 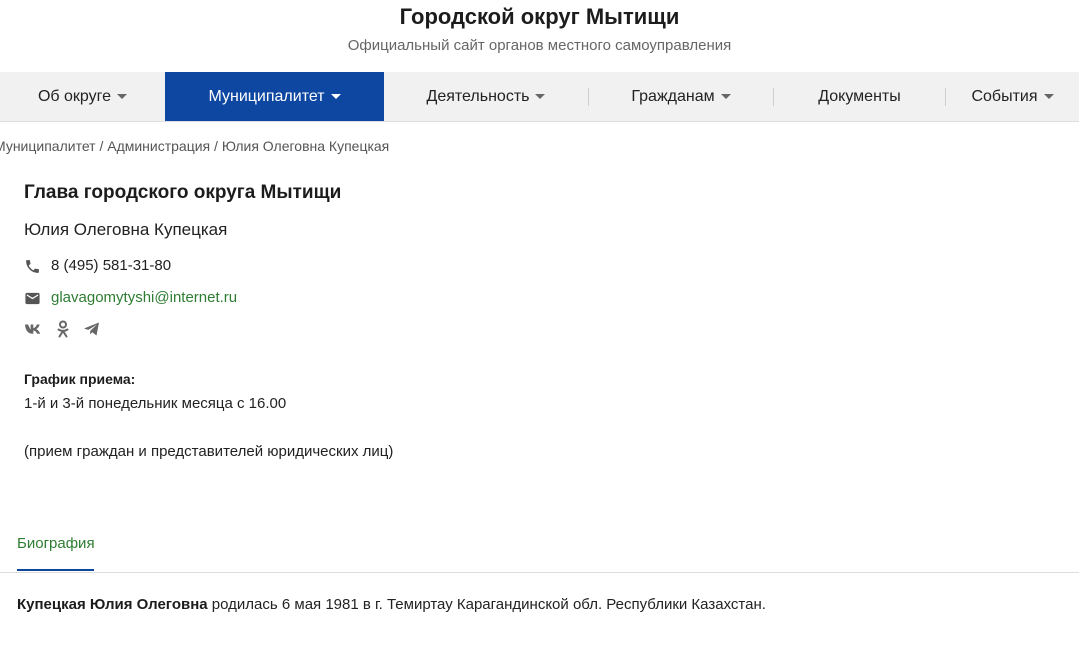 I want to click on email-link: glavagomytyshi@internet.ru, so click(x=144, y=298).